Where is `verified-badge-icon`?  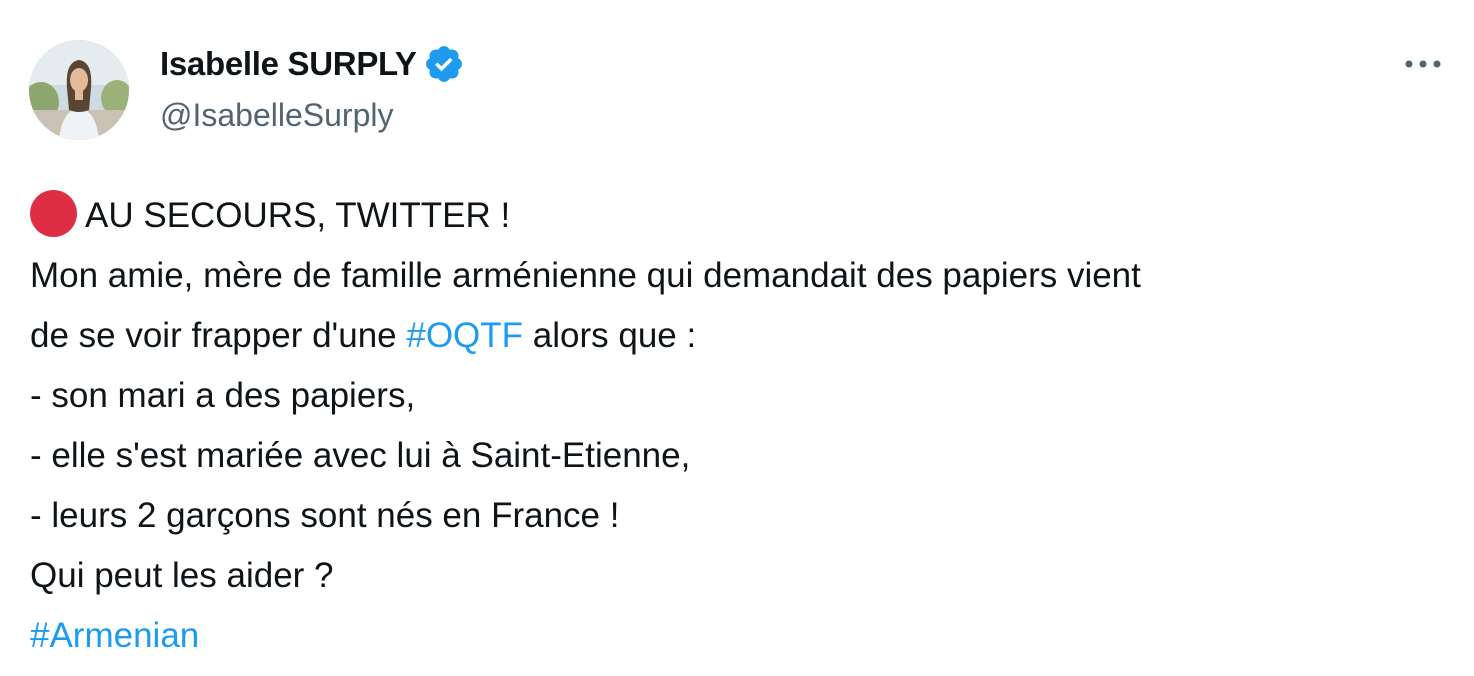 verified-badge-icon is located at coordinates (444, 64).